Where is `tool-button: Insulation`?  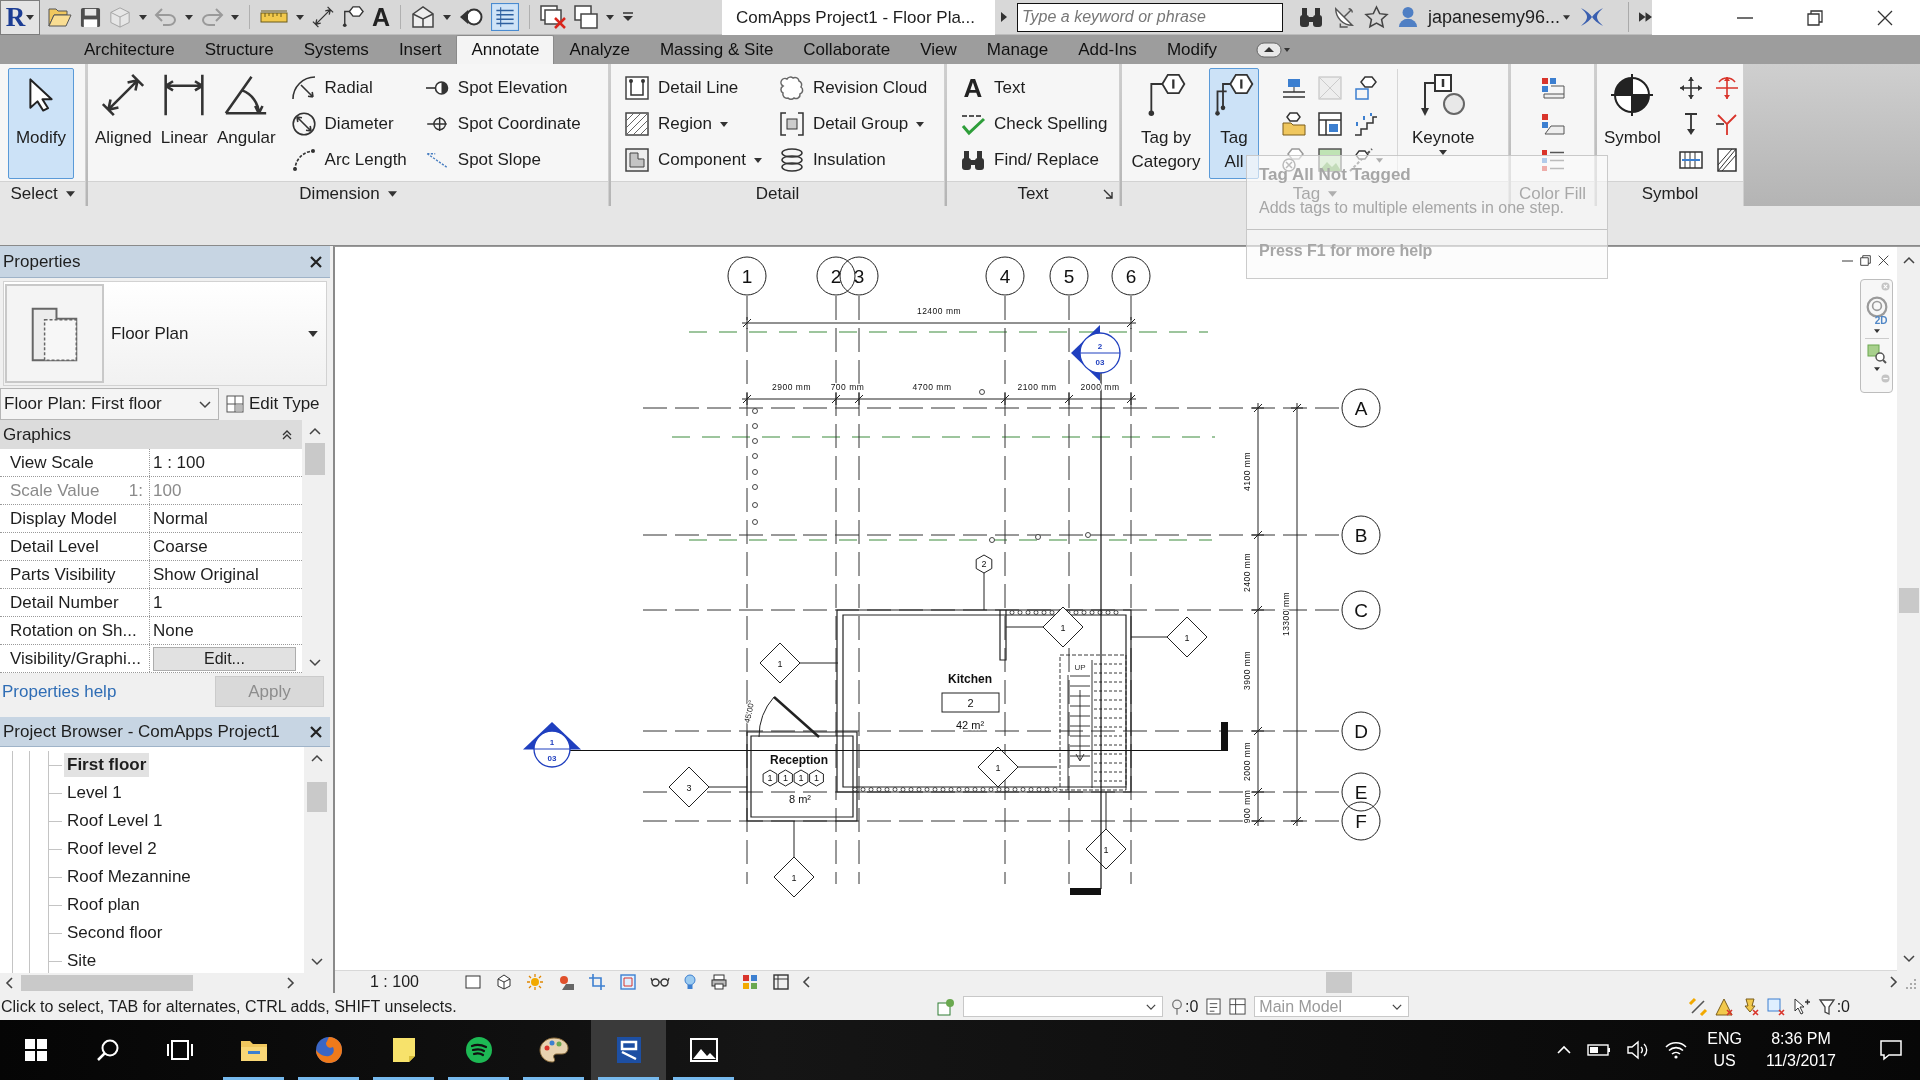 tool-button: Insulation is located at coordinates (853, 160).